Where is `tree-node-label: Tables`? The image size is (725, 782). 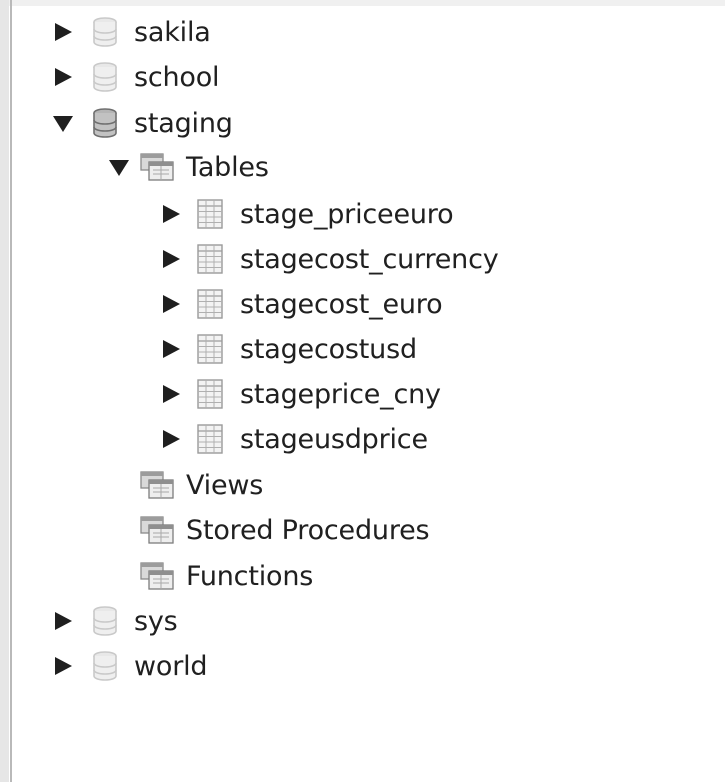 tree-node-label: Tables is located at coordinates (227, 167).